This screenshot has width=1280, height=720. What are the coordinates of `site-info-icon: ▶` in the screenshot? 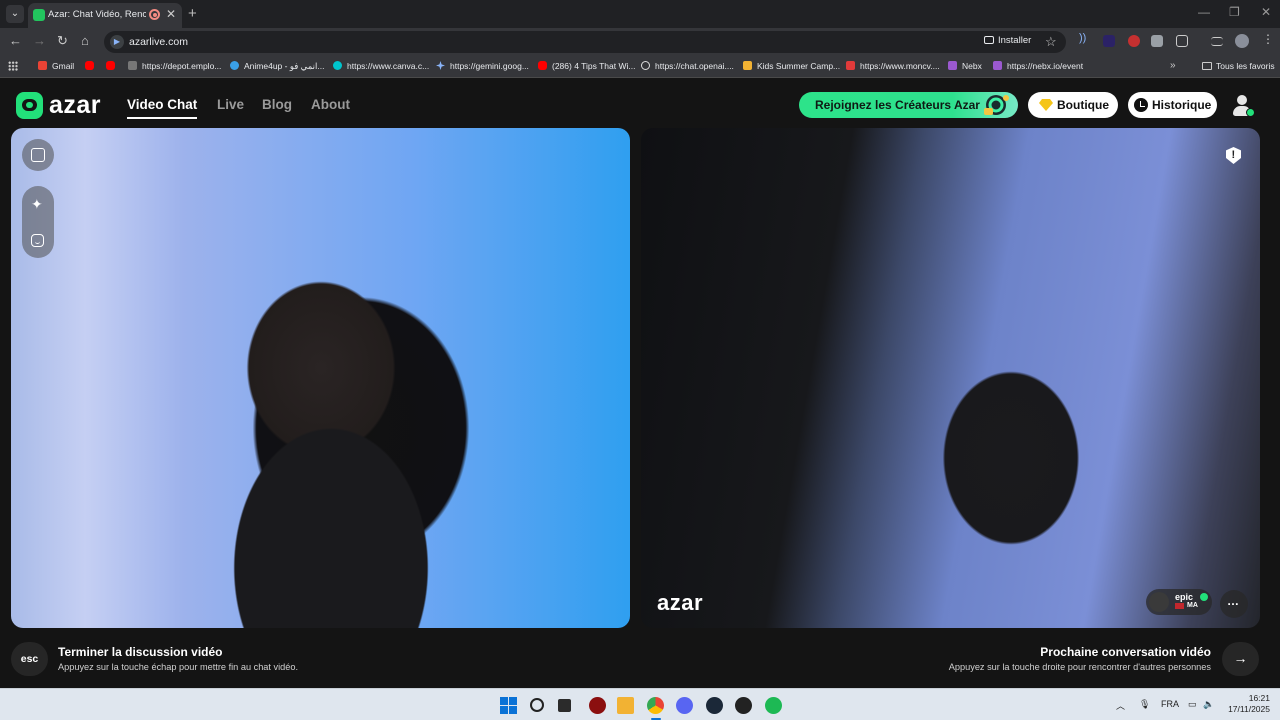 It's located at (117, 42).